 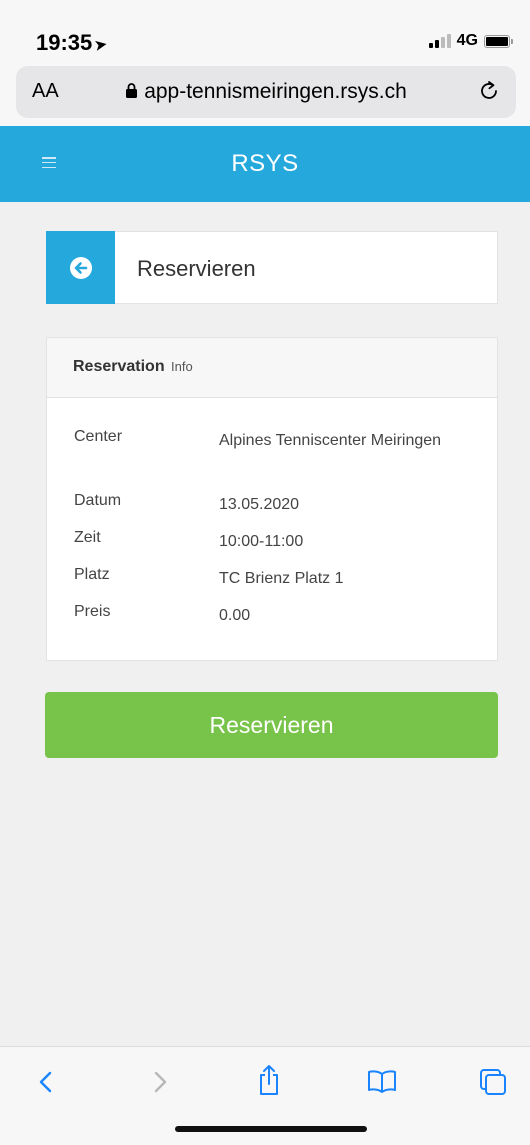 What do you see at coordinates (498, 41) in the screenshot?
I see `battery-icon` at bounding box center [498, 41].